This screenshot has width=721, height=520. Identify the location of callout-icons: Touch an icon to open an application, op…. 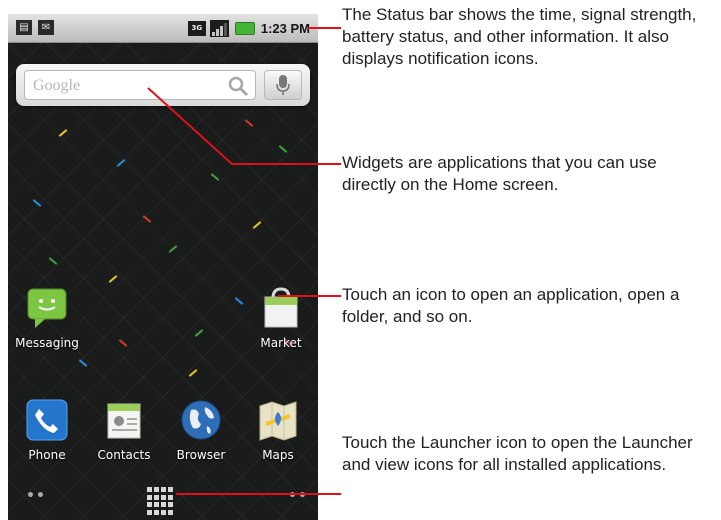
(511, 305).